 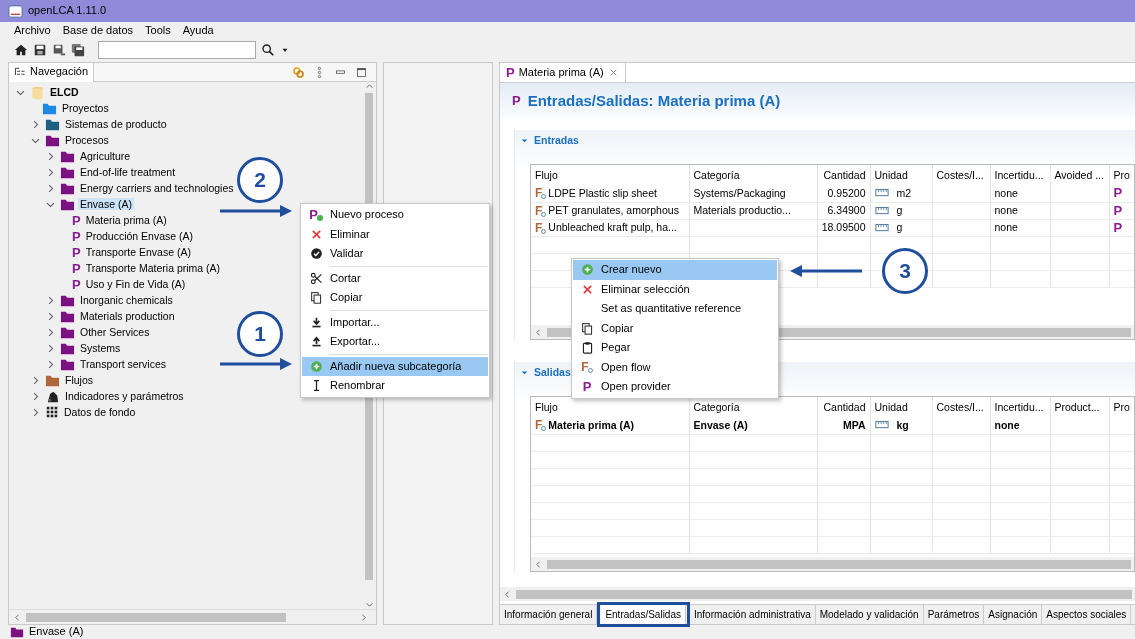 I want to click on menu-item: Crear nuevo, so click(x=675, y=270).